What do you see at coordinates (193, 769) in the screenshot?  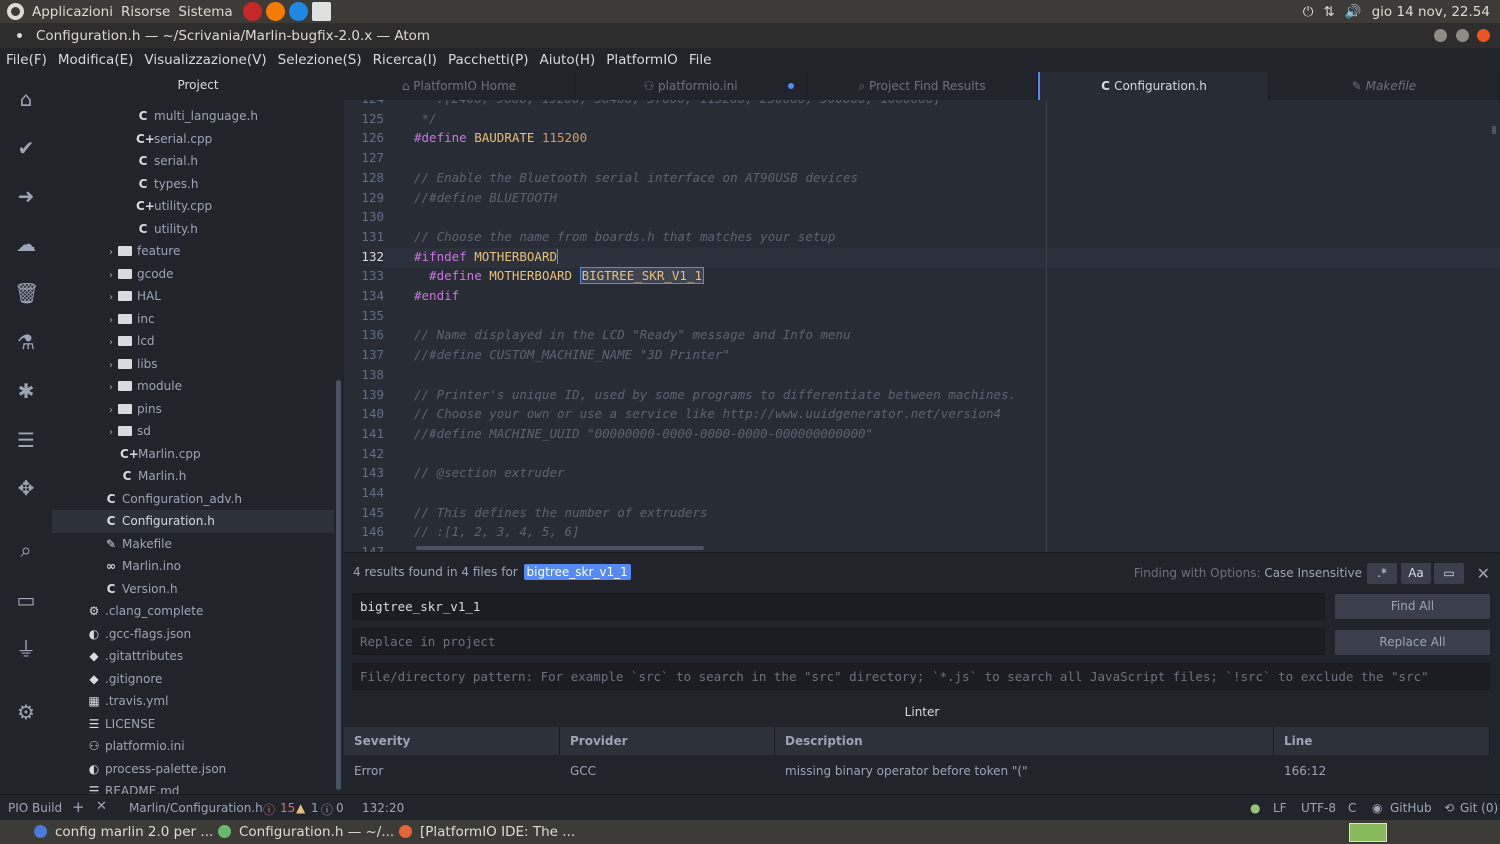 I see `tree-file: ◐ process-palette.json` at bounding box center [193, 769].